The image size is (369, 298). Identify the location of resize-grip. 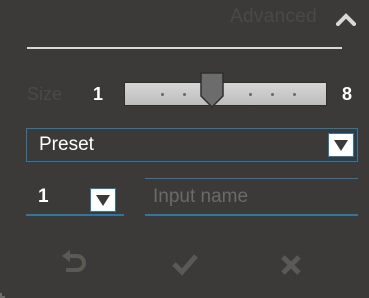
(2, 295).